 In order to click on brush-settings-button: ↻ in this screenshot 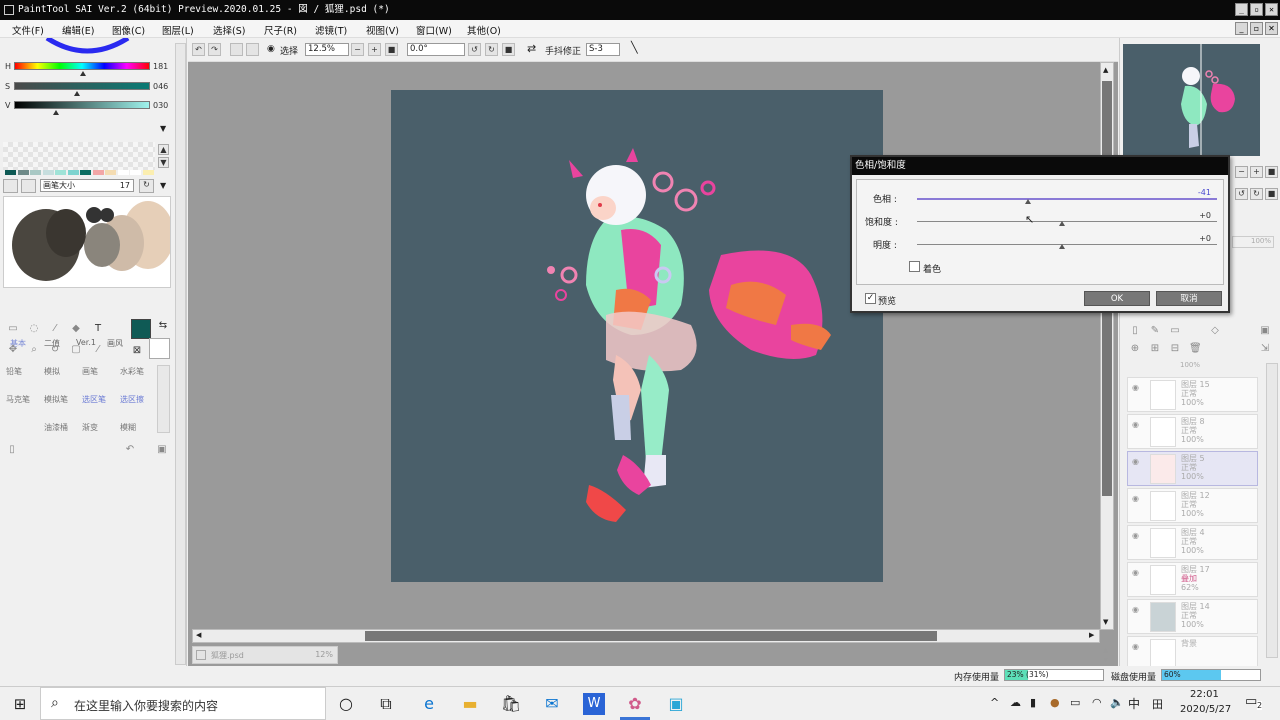, I will do `click(146, 186)`.